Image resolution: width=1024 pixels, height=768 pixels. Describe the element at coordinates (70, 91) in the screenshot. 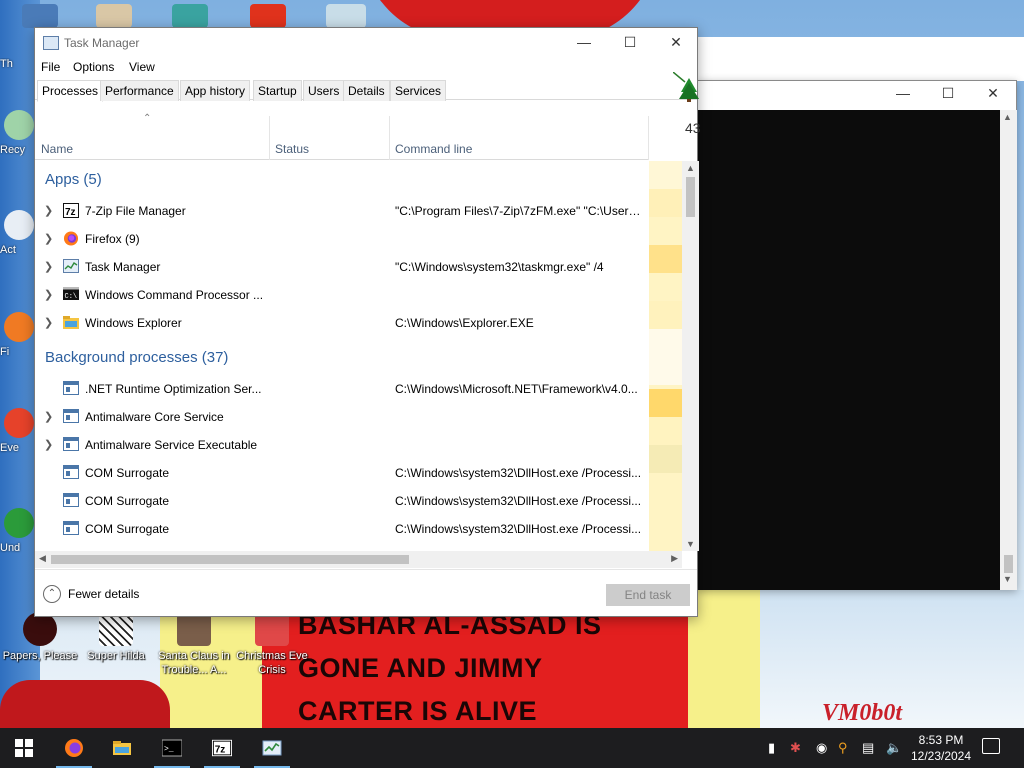

I see `tab-processes: Processes` at that location.